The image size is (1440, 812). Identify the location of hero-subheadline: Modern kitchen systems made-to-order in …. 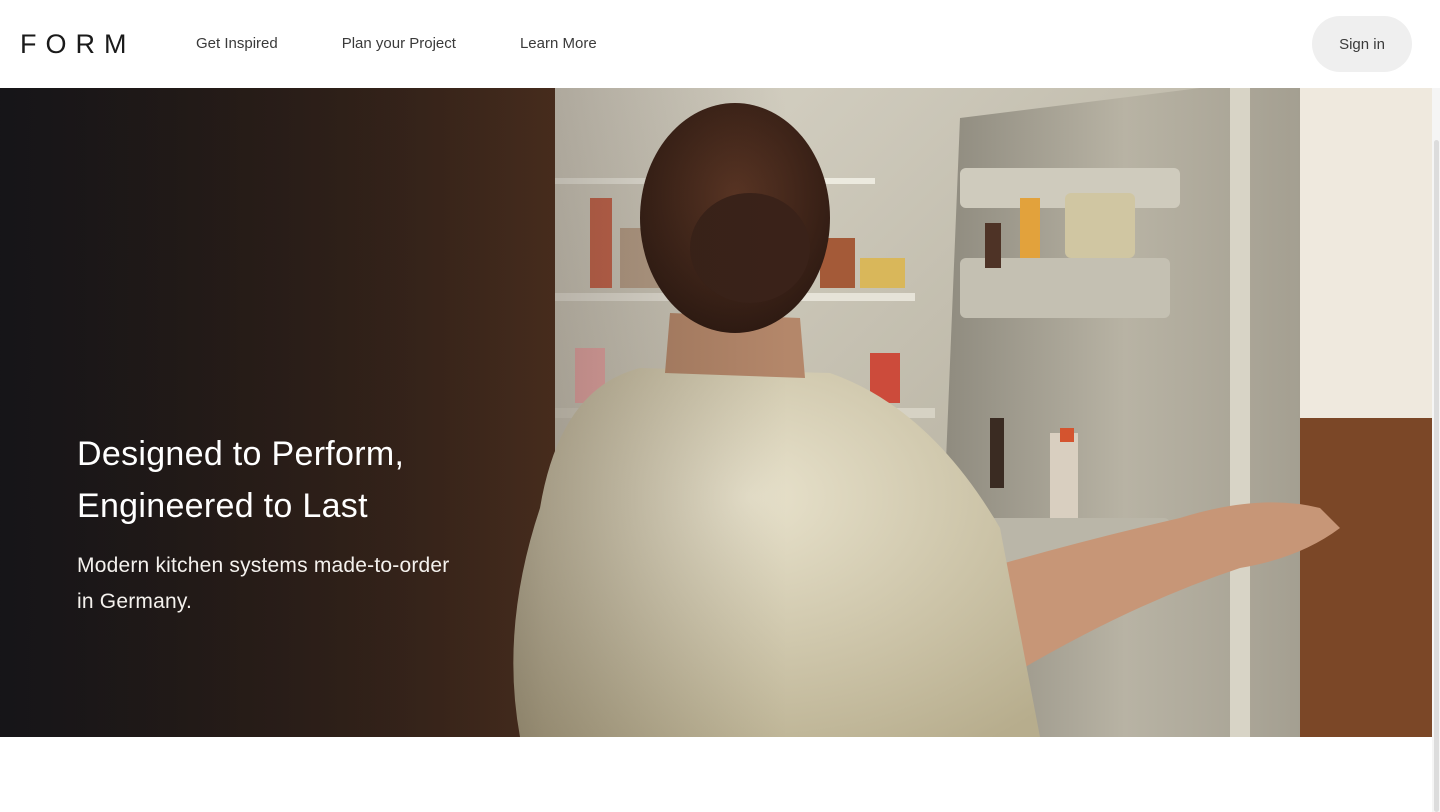
(307, 584).